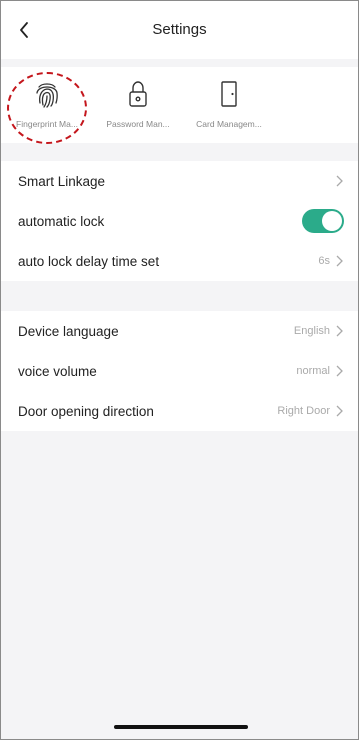  I want to click on door-direction-row: Door opening direction Right Door, so click(179, 411).